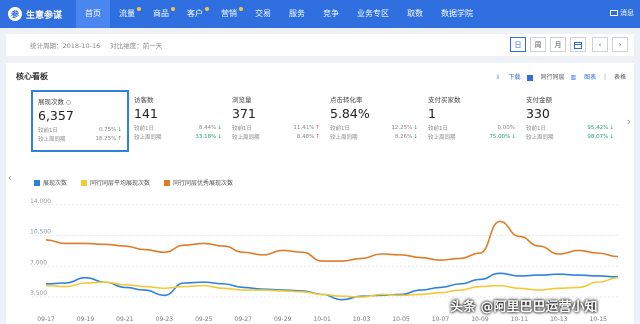 The width and height of the screenshot is (640, 324). I want to click on x-tick-label: 10-07, so click(441, 319).